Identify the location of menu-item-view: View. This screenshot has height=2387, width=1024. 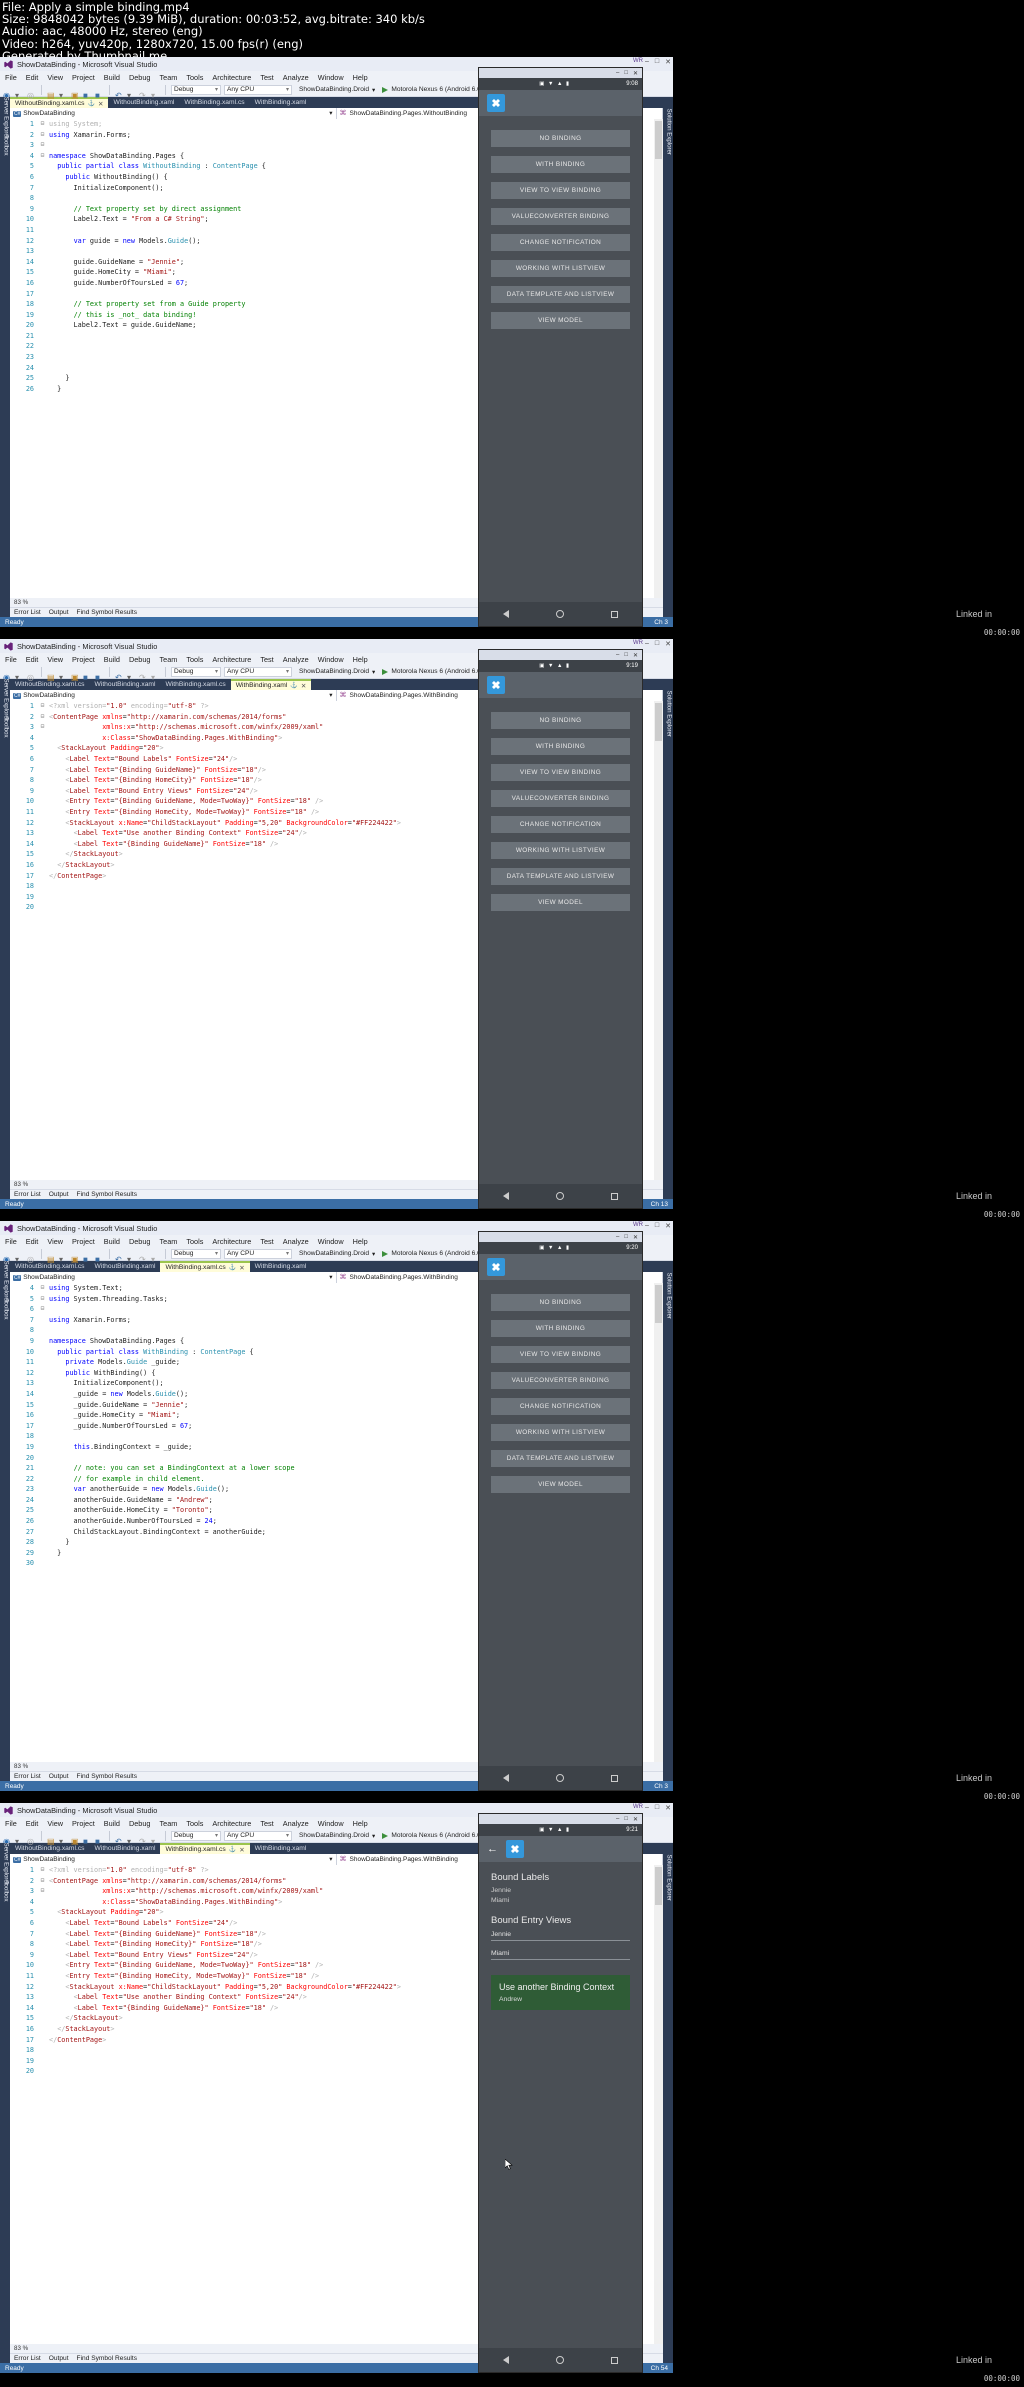
(55, 659).